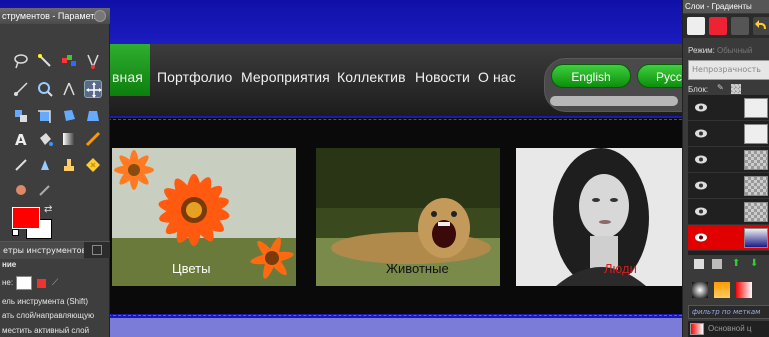 Image resolution: width=769 pixels, height=337 pixels. What do you see at coordinates (699, 264) in the screenshot?
I see `new-layer-icon` at bounding box center [699, 264].